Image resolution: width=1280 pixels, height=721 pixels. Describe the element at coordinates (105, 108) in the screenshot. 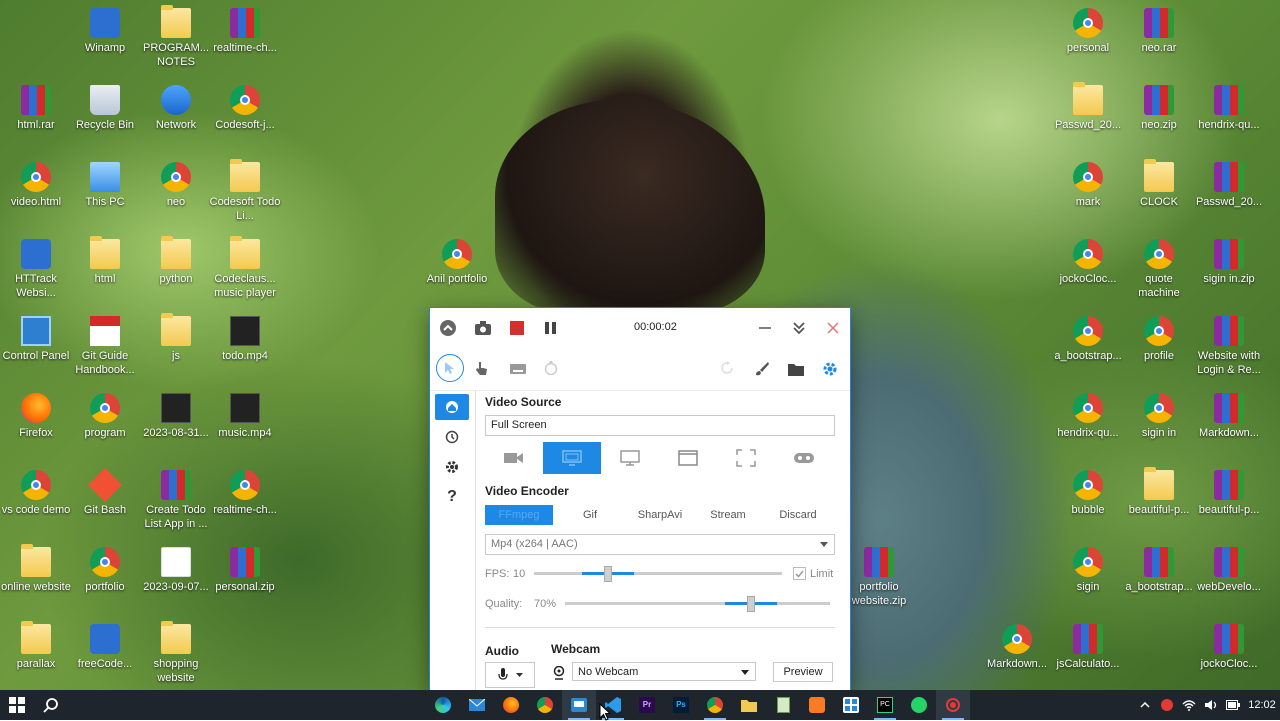

I see `desktop-icon: Recycle Bin` at that location.